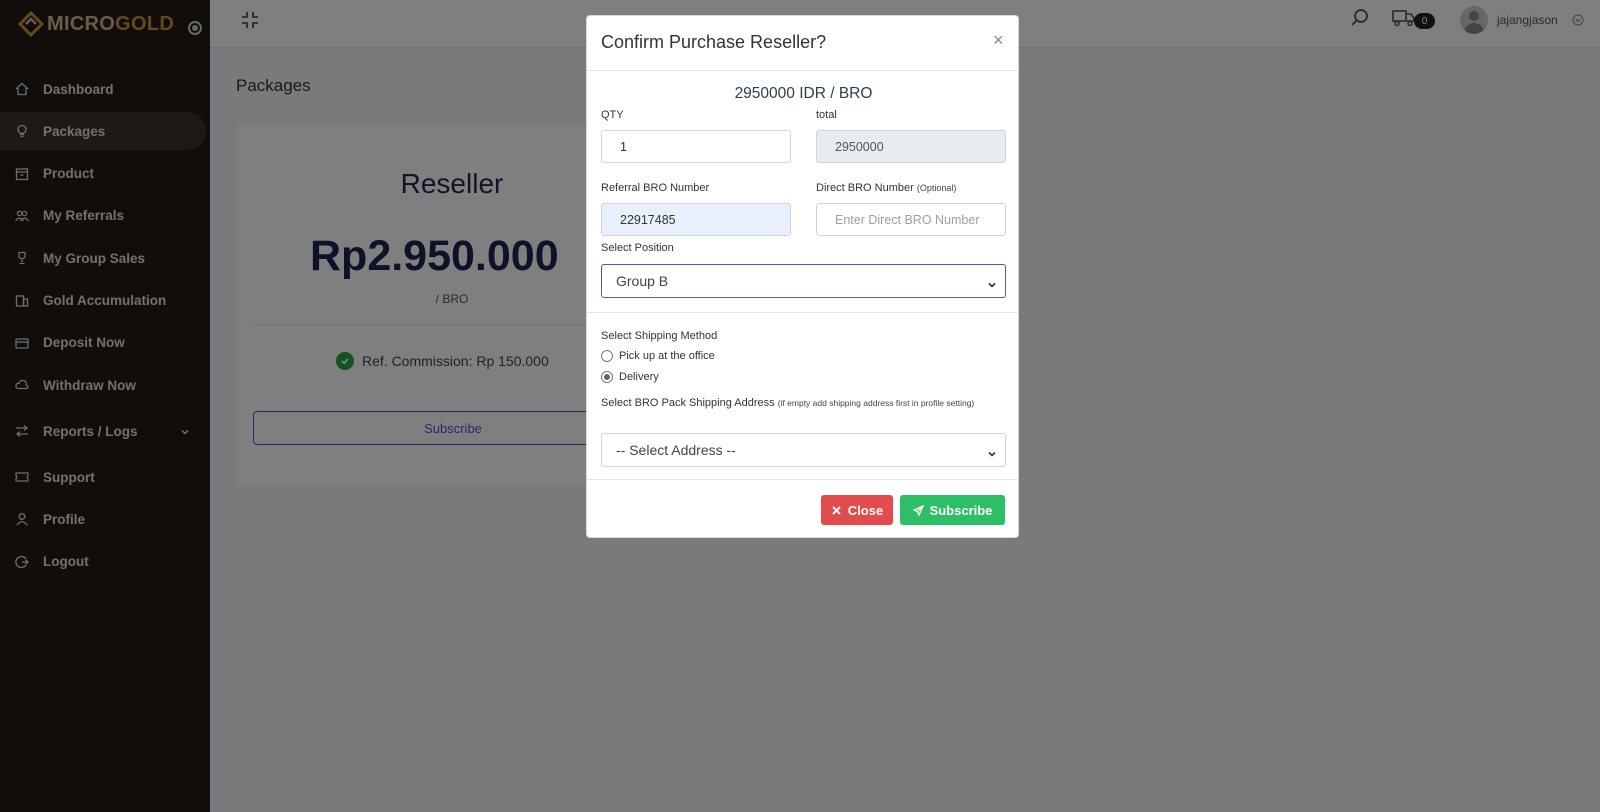  Describe the element at coordinates (655, 188) in the screenshot. I see `referral-label: Referral BRO Number` at that location.